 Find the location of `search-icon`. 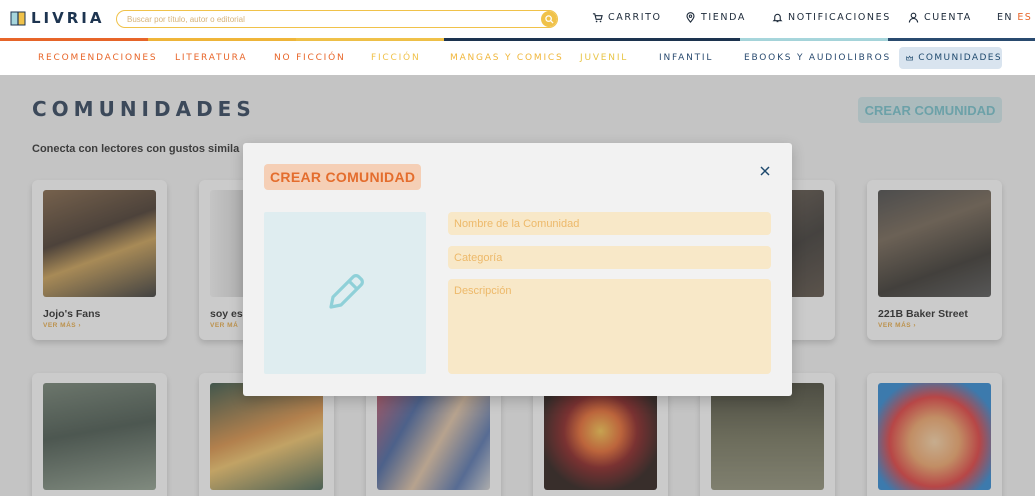

search-icon is located at coordinates (549, 19).